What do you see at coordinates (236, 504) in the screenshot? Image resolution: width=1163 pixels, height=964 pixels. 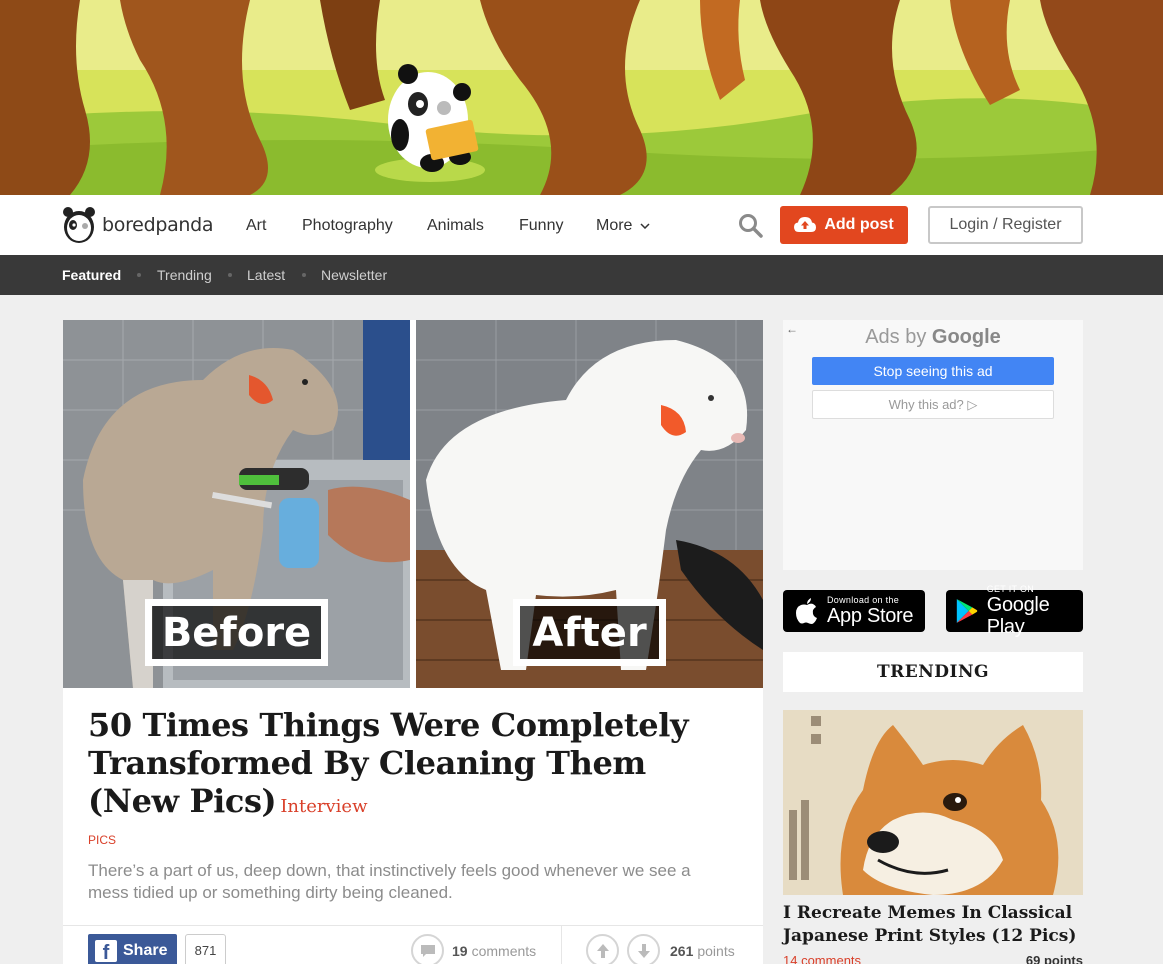 I see `before-photo: Before` at bounding box center [236, 504].